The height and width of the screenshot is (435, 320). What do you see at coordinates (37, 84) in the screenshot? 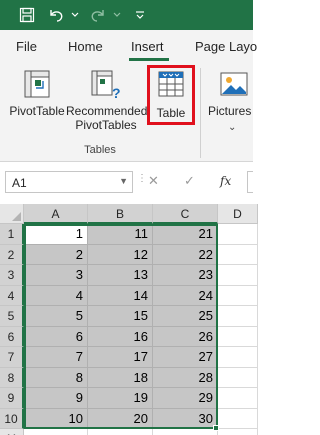
I see `pivottable-icon` at bounding box center [37, 84].